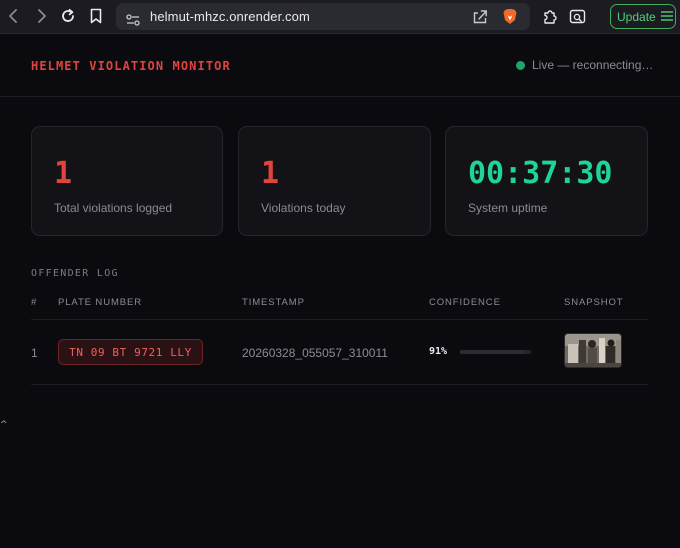  I want to click on stat-label: System uptime, so click(508, 208).